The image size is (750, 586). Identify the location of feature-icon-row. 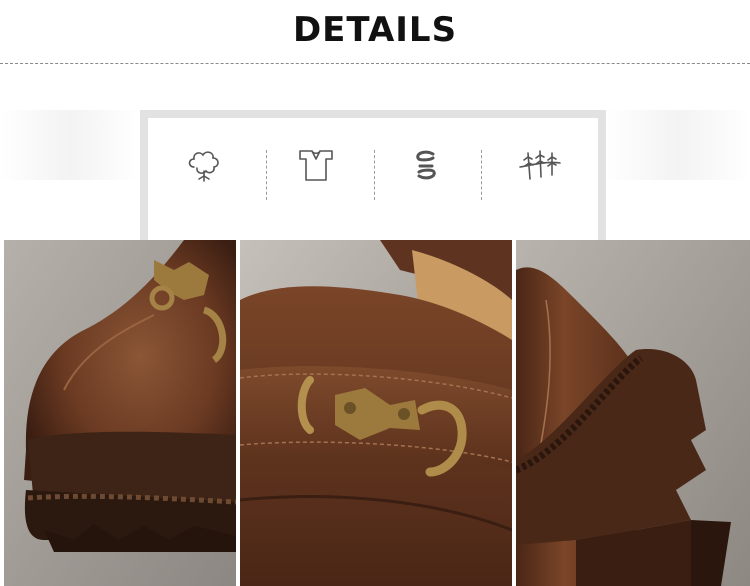
(373, 165).